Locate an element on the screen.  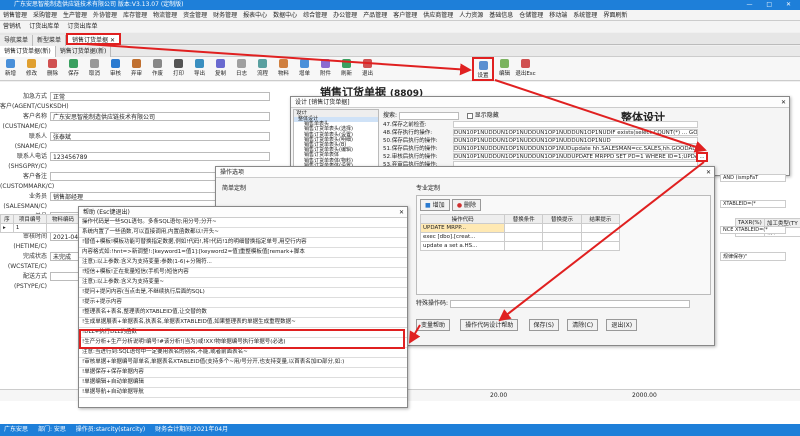
design-extra-field: AND (ismpFaT is located at coordinates (753, 178).